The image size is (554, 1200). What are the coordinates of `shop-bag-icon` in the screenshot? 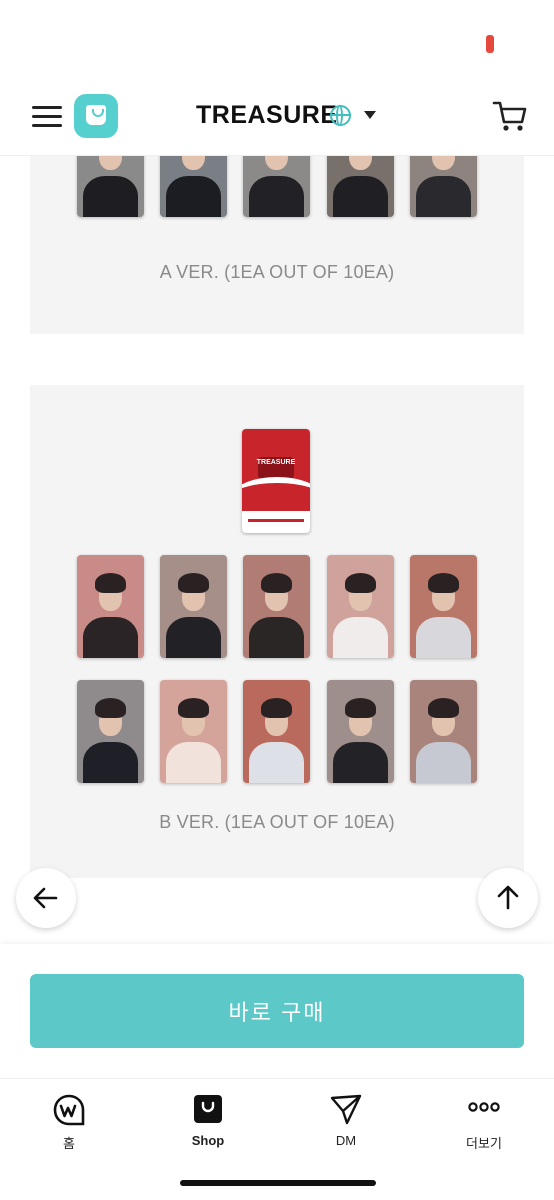 It's located at (208, 1109).